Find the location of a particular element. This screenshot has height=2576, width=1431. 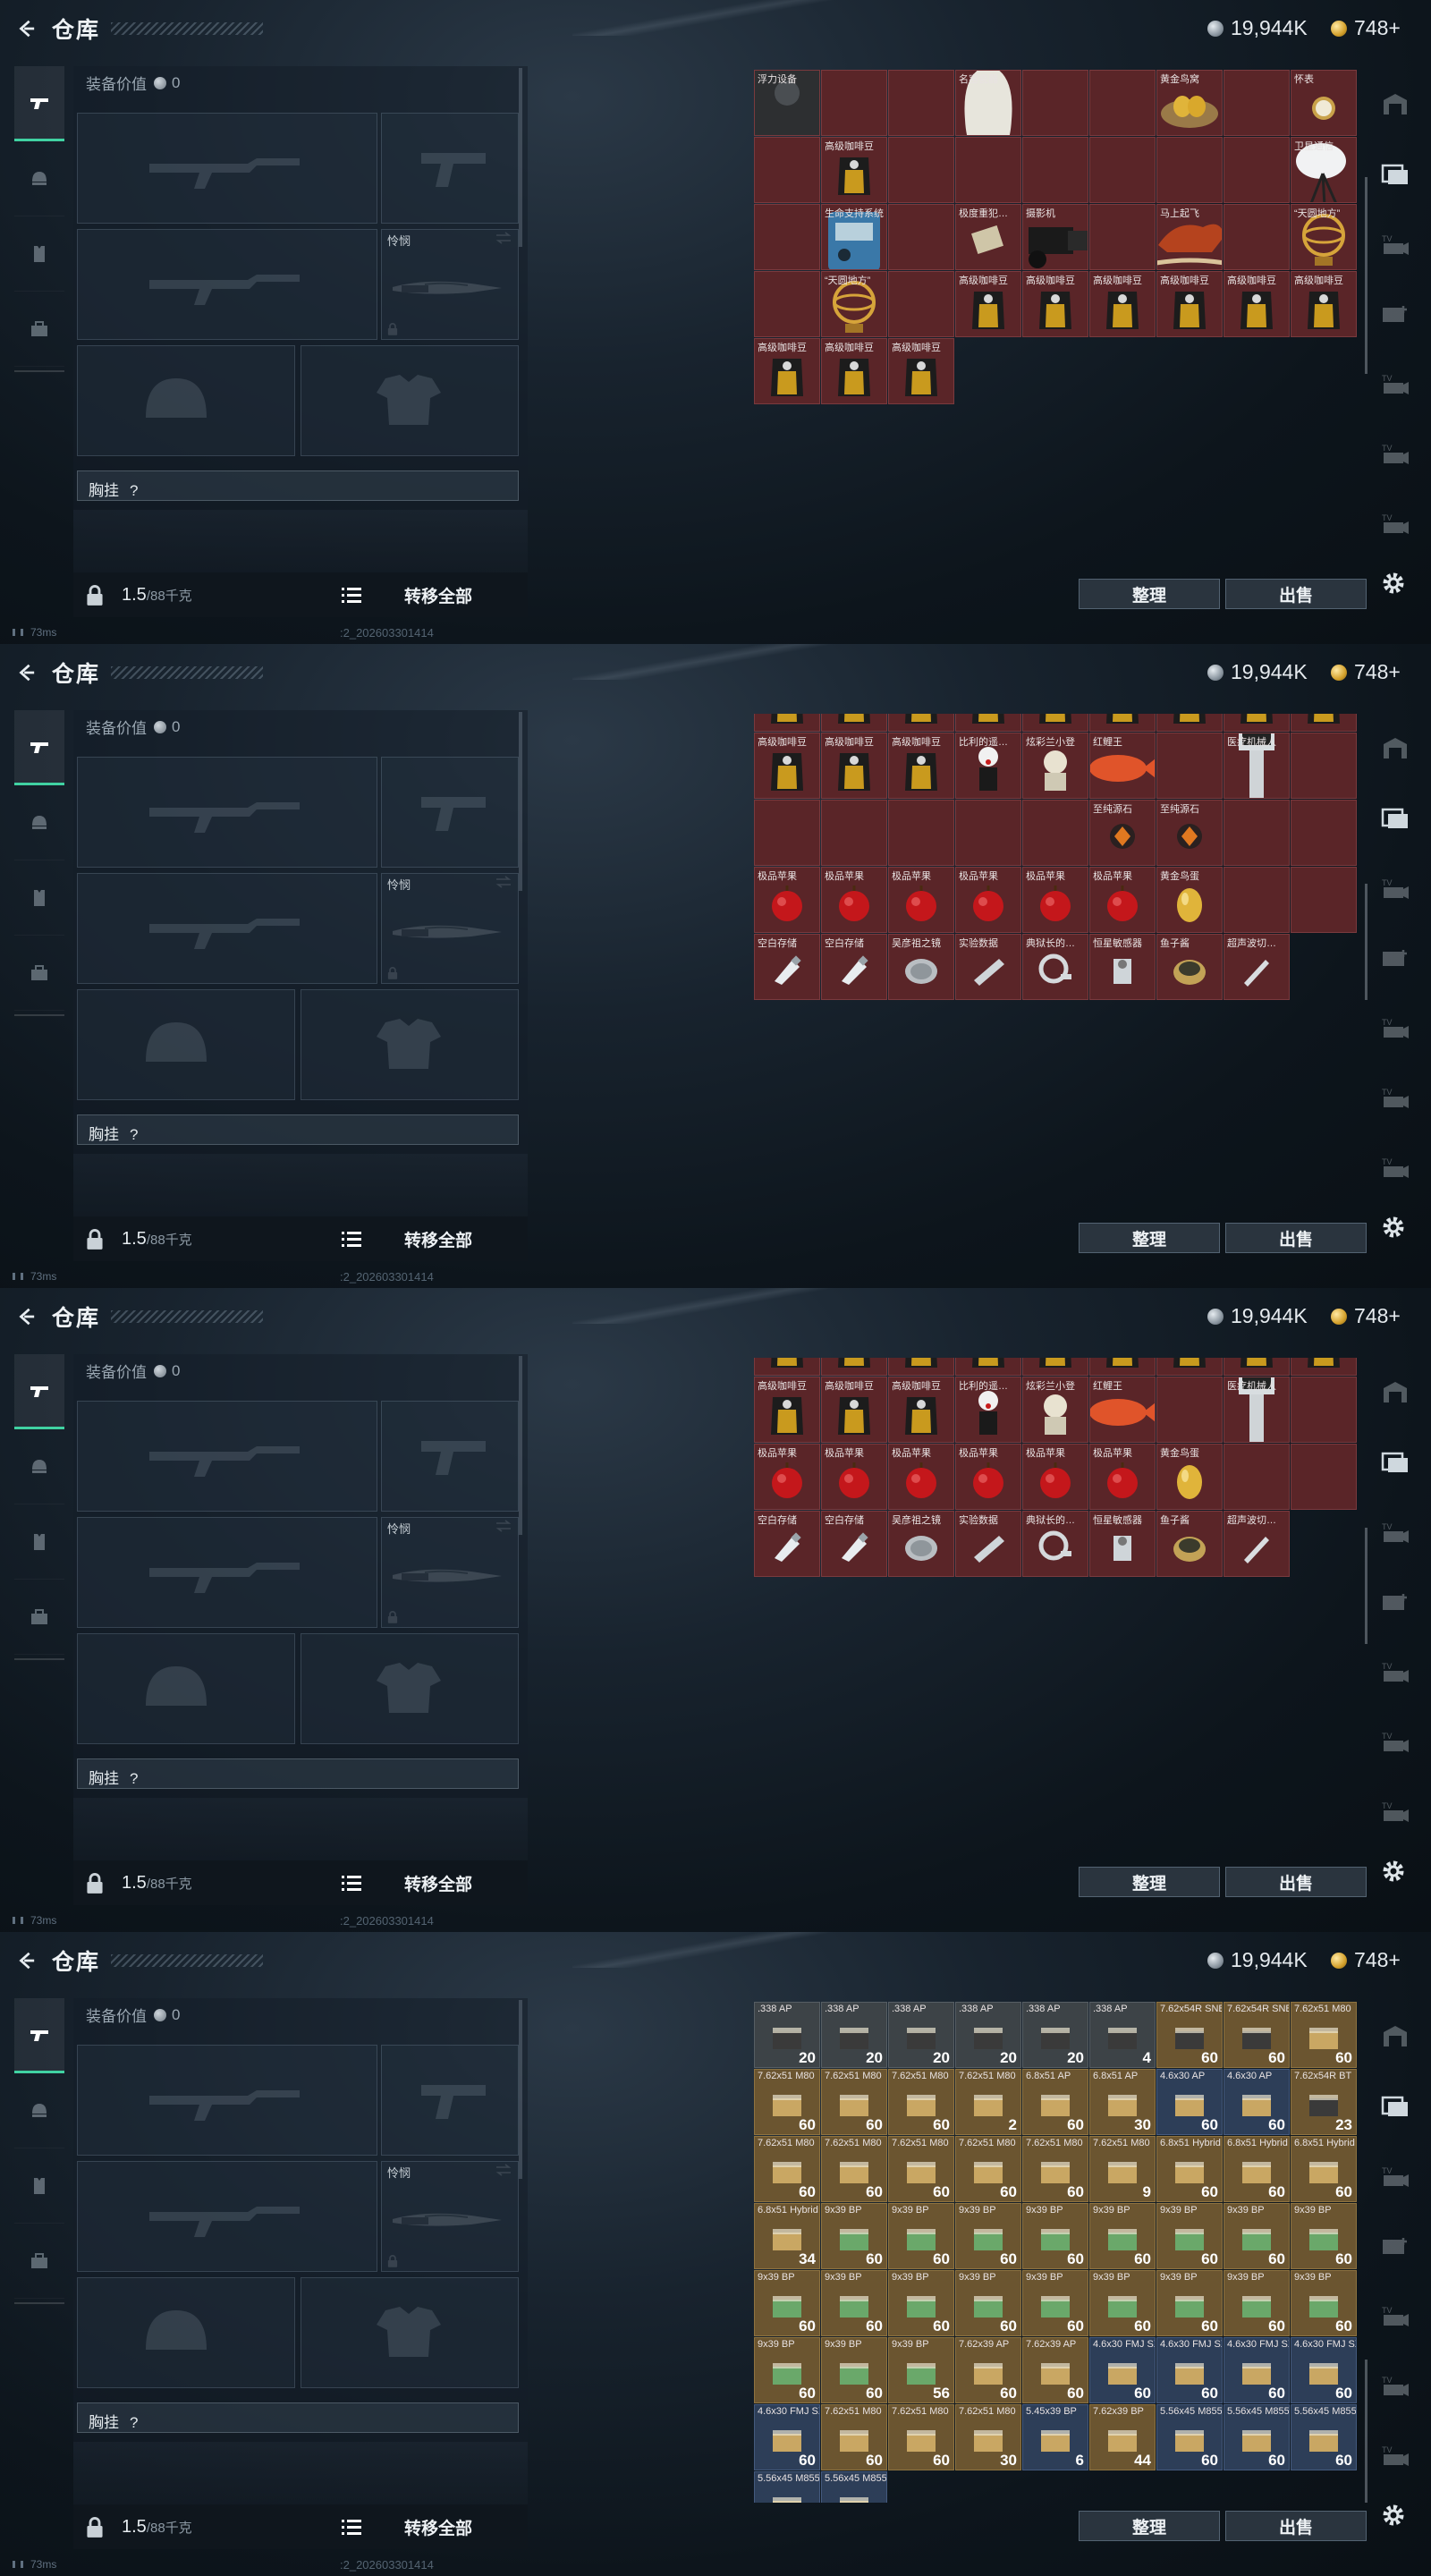

transfer-all-button: 转移全部 is located at coordinates (438, 2527).